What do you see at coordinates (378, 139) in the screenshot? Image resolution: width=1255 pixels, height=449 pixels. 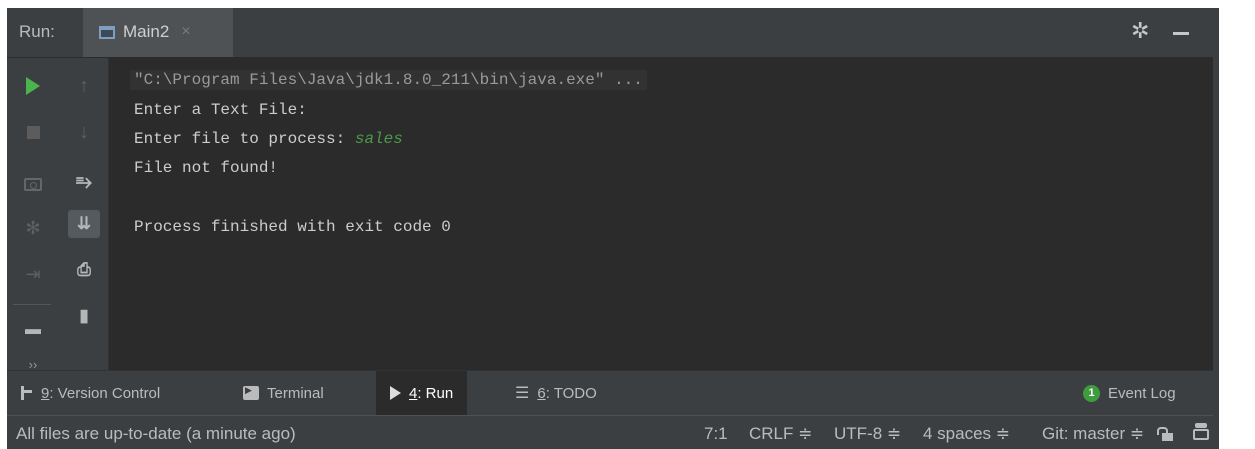 I see `user-input: sales` at bounding box center [378, 139].